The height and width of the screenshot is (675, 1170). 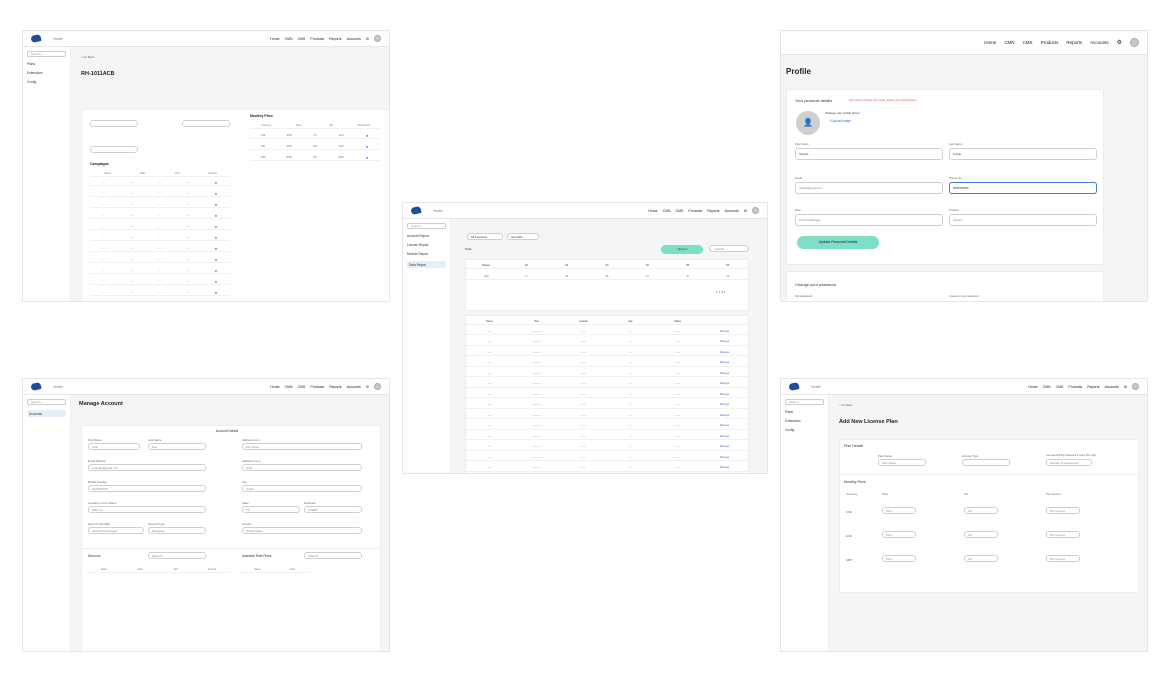 I want to click on role-input: Product Manager, so click(x=869, y=220).